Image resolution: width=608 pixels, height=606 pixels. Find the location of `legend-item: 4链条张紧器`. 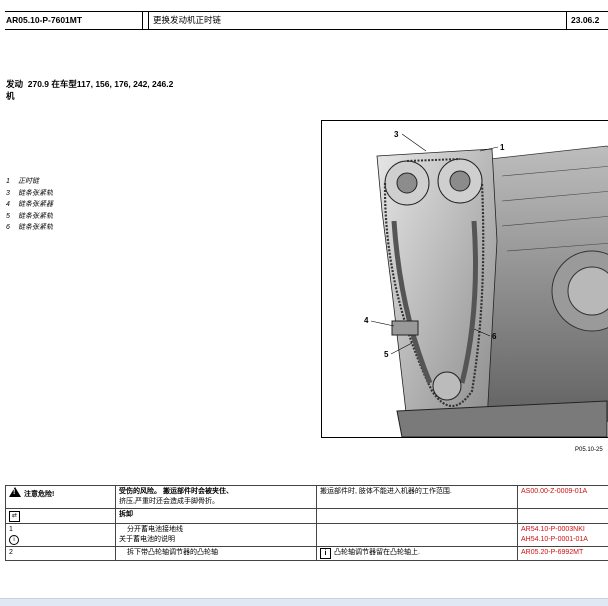

legend-item: 4链条张紧器 is located at coordinates (29, 205).